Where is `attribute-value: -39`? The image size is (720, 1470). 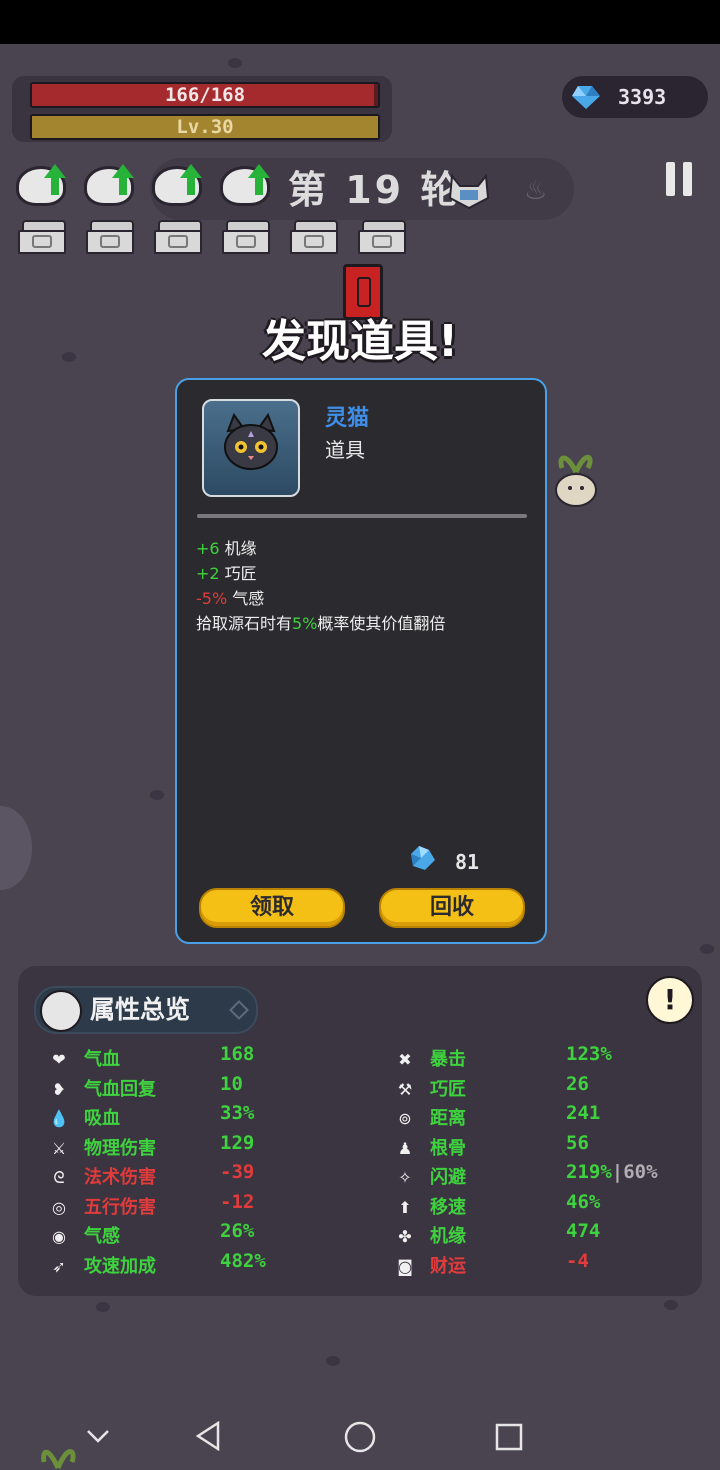
attribute-value: -39 is located at coordinates (237, 1172).